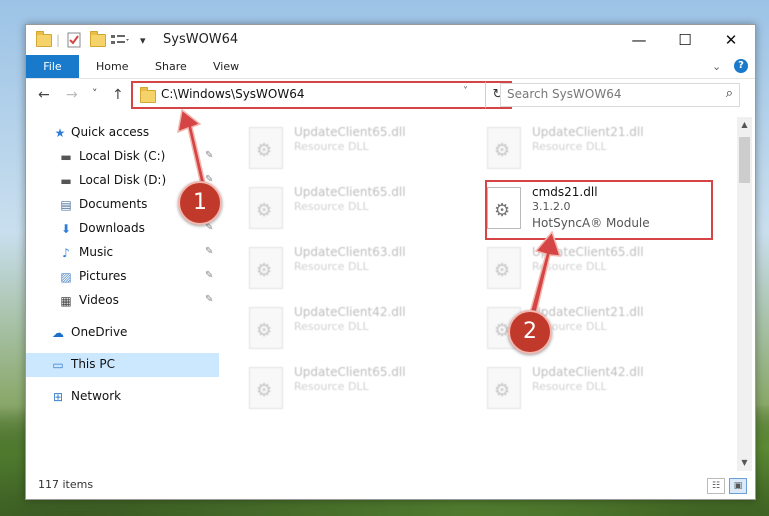 The height and width of the screenshot is (516, 769). Describe the element at coordinates (530, 332) in the screenshot. I see `callout-2: 2` at that location.